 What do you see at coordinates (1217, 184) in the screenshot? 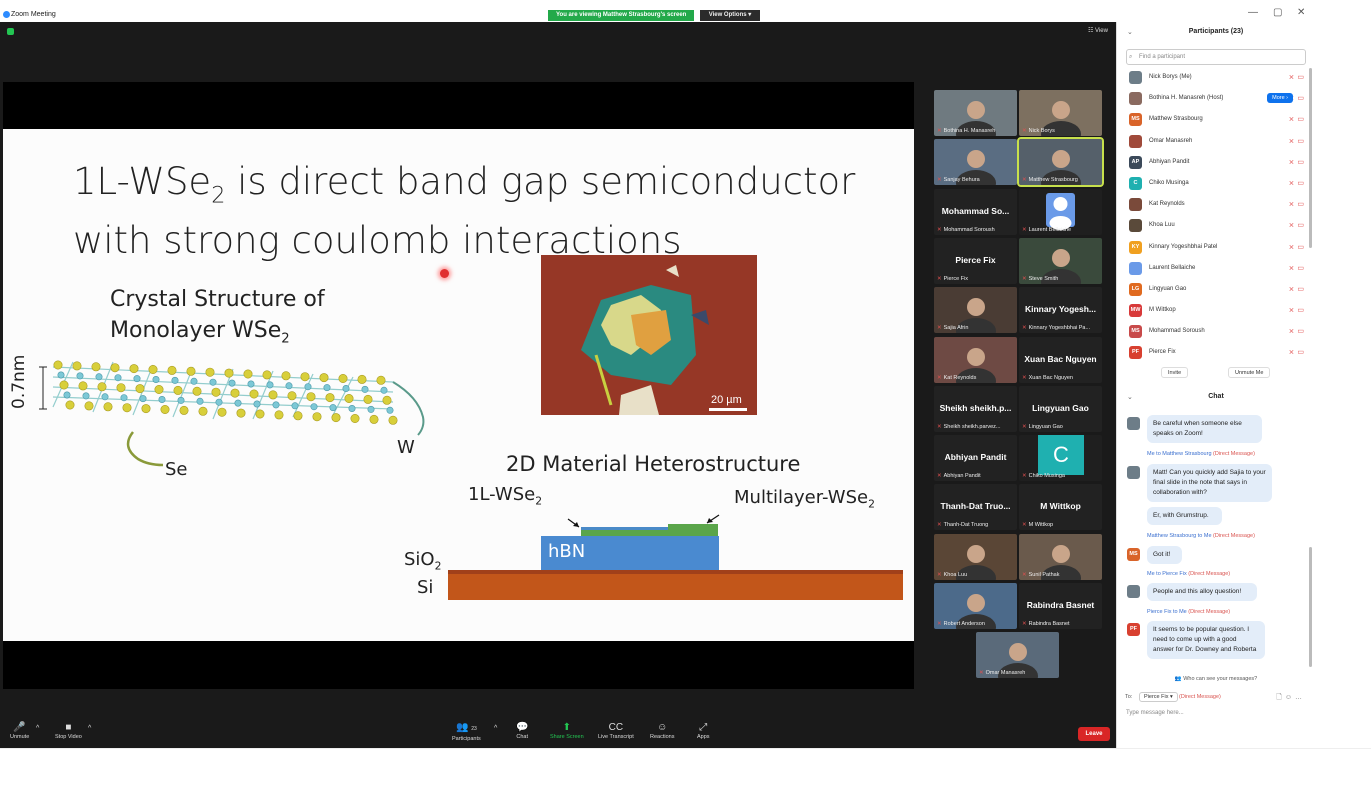
I see `participant-row: C Chiko Musinga ⨯▭` at bounding box center [1217, 184].